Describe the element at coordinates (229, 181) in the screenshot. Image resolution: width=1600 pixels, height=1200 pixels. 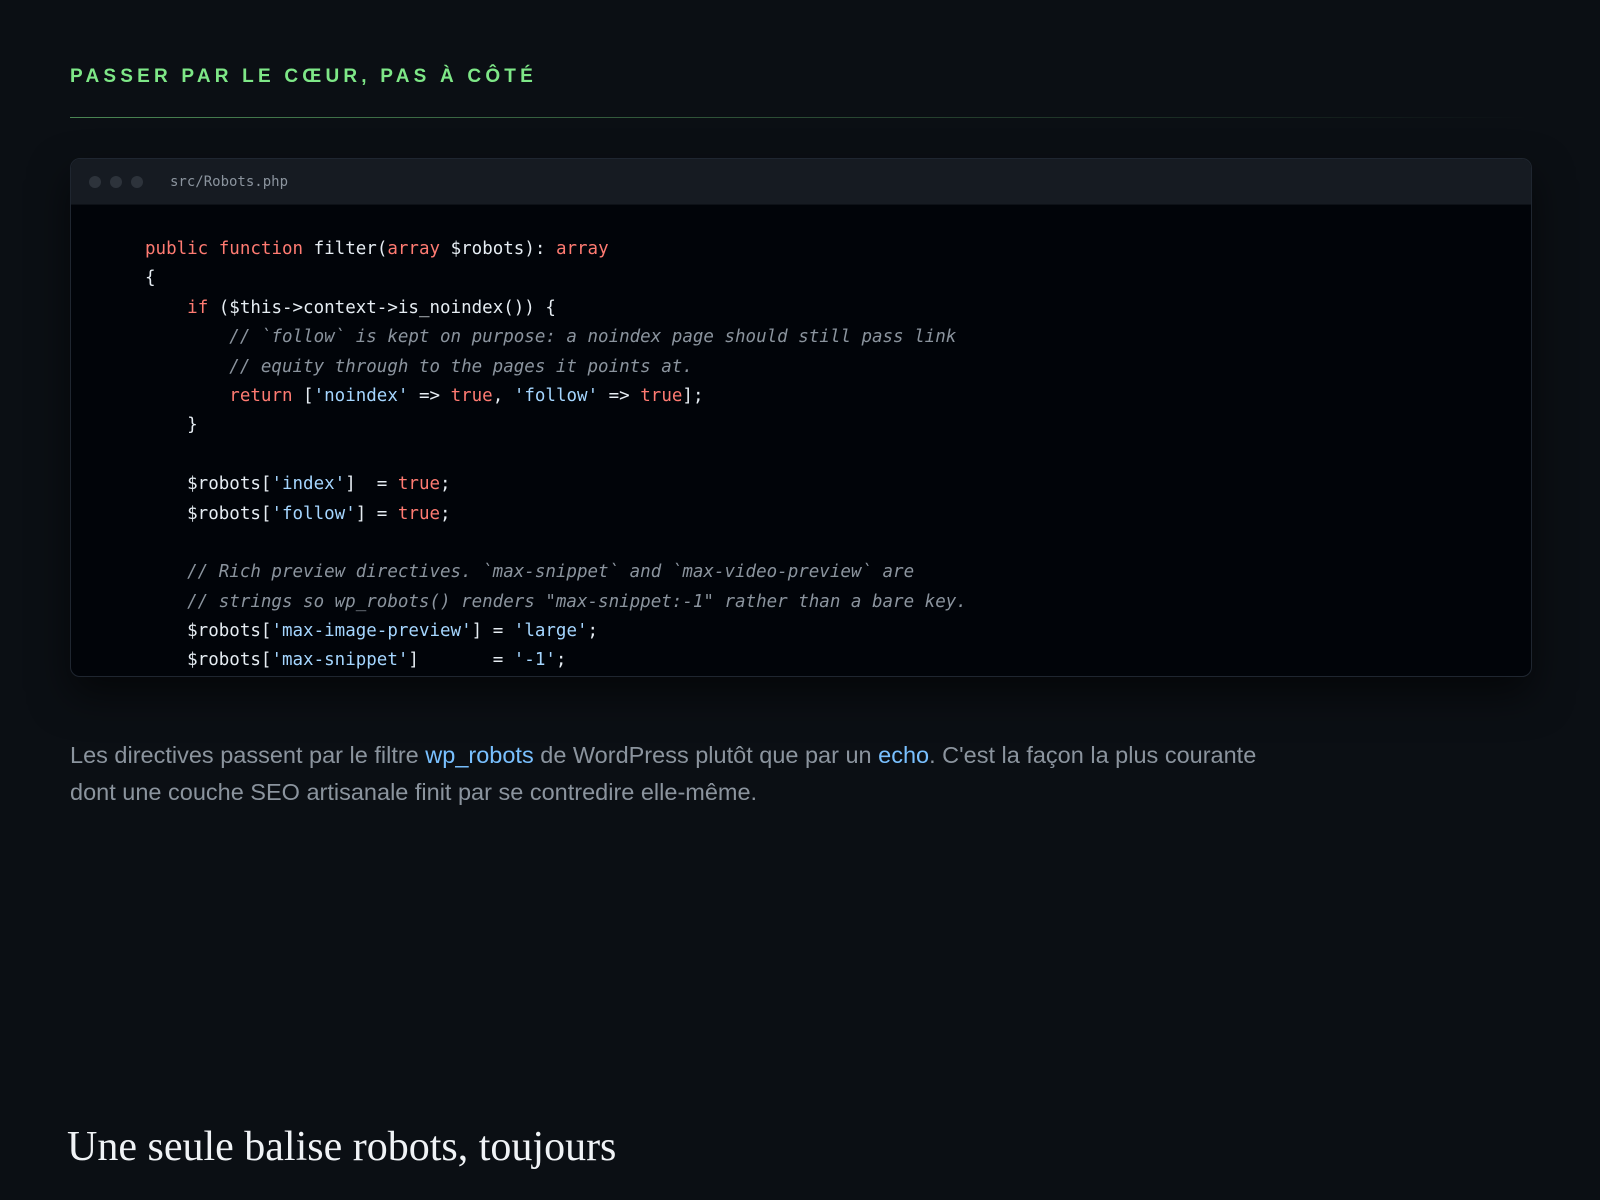
I see `code-filename: src/Robots.php` at that location.